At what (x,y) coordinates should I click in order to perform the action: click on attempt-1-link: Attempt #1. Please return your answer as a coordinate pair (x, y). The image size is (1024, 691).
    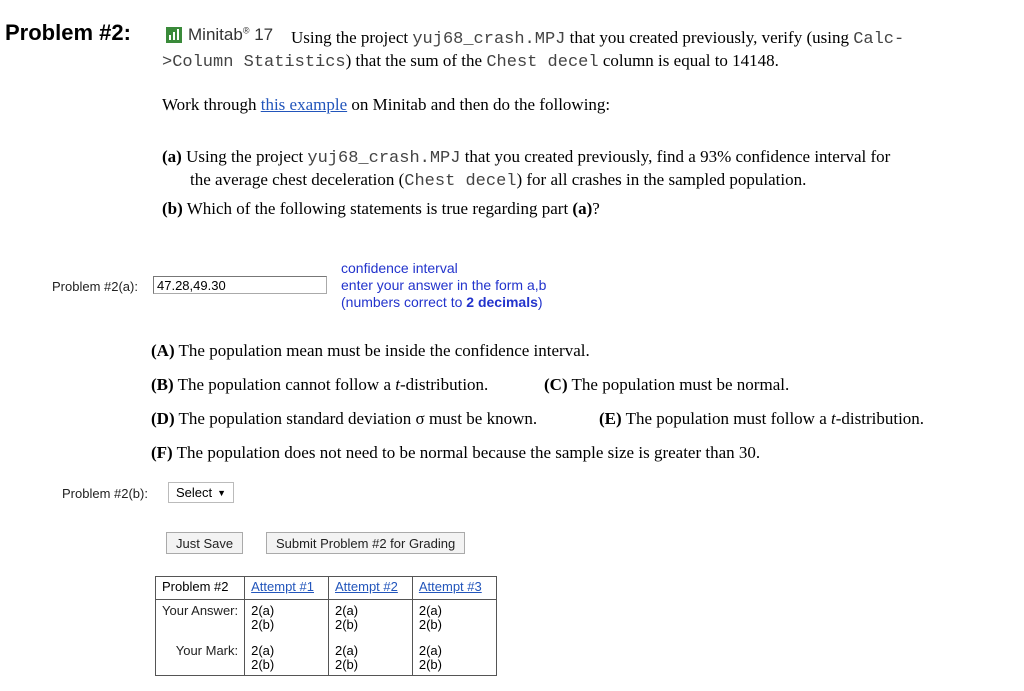
    Looking at the image, I should click on (282, 586).